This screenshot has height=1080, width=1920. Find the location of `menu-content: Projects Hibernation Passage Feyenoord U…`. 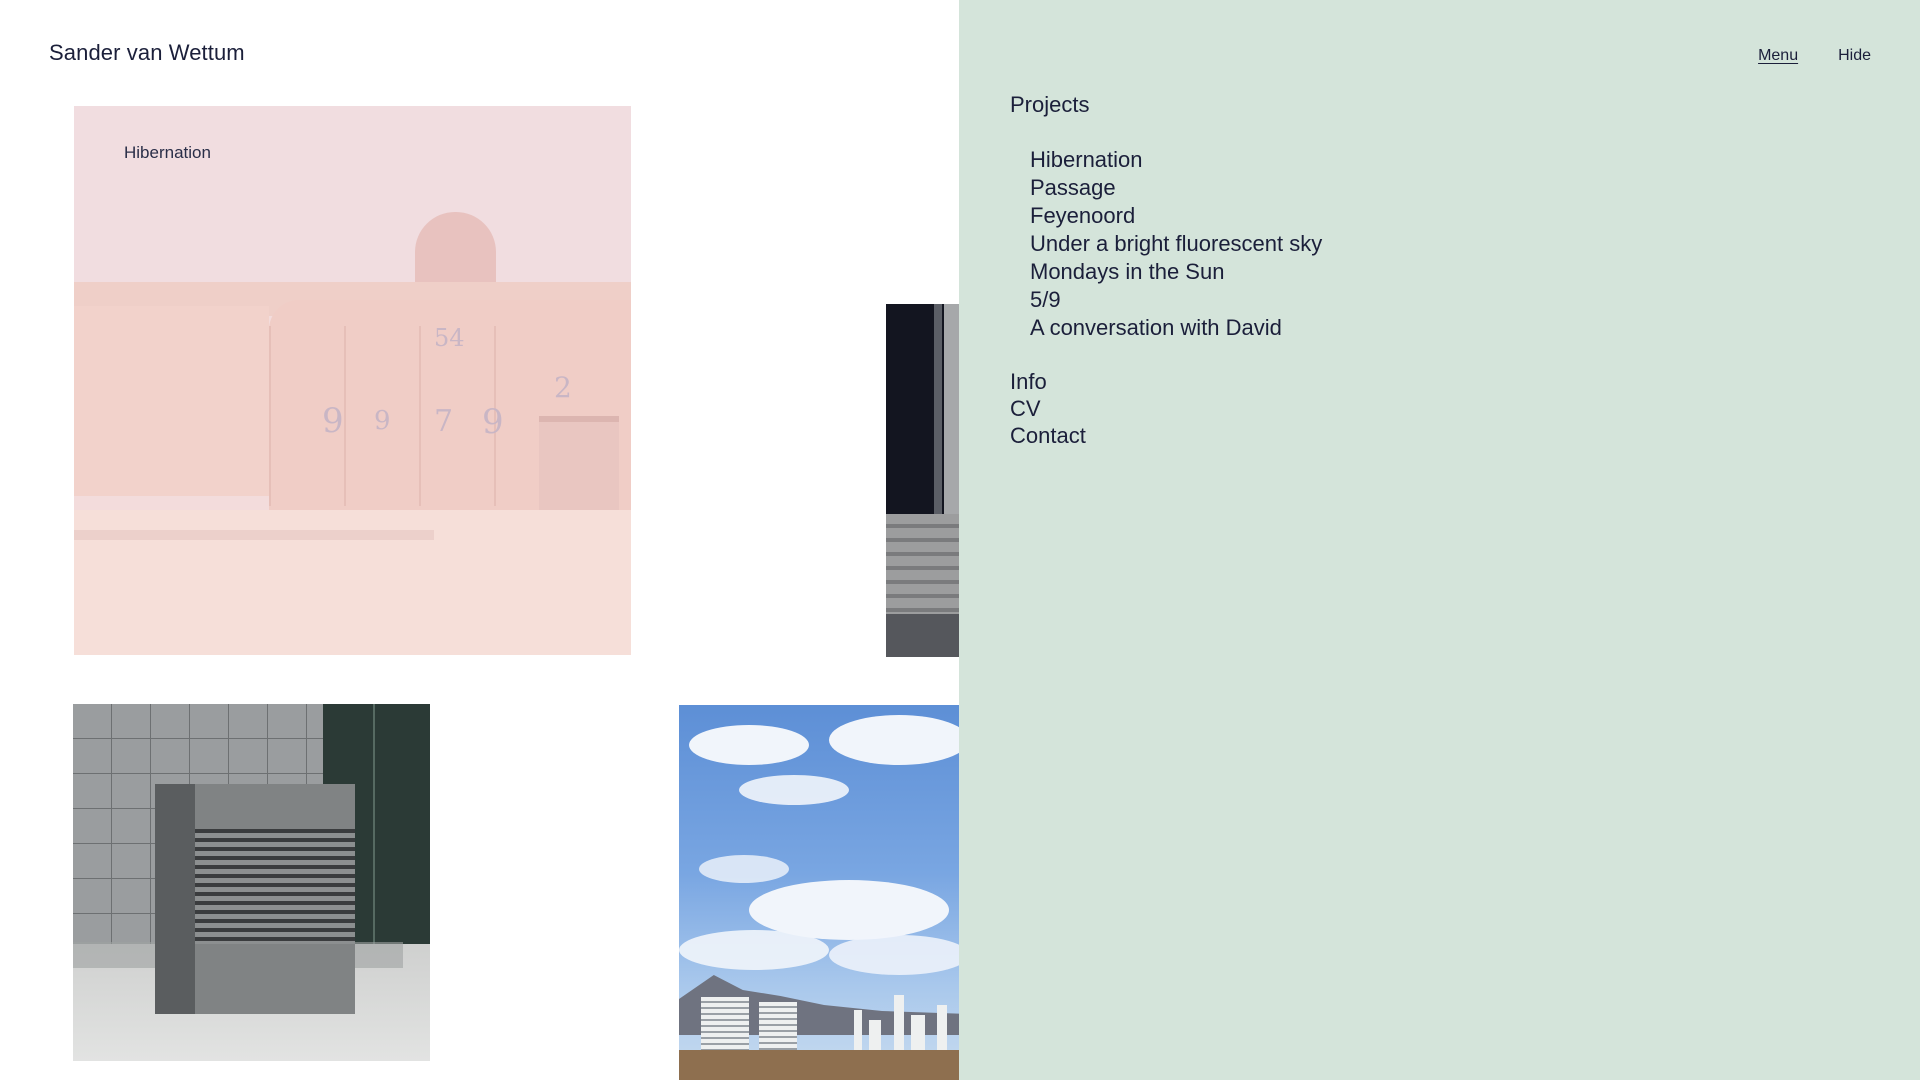

menu-content: Projects Hibernation Passage Feyenoord U… is located at coordinates (1166, 270).